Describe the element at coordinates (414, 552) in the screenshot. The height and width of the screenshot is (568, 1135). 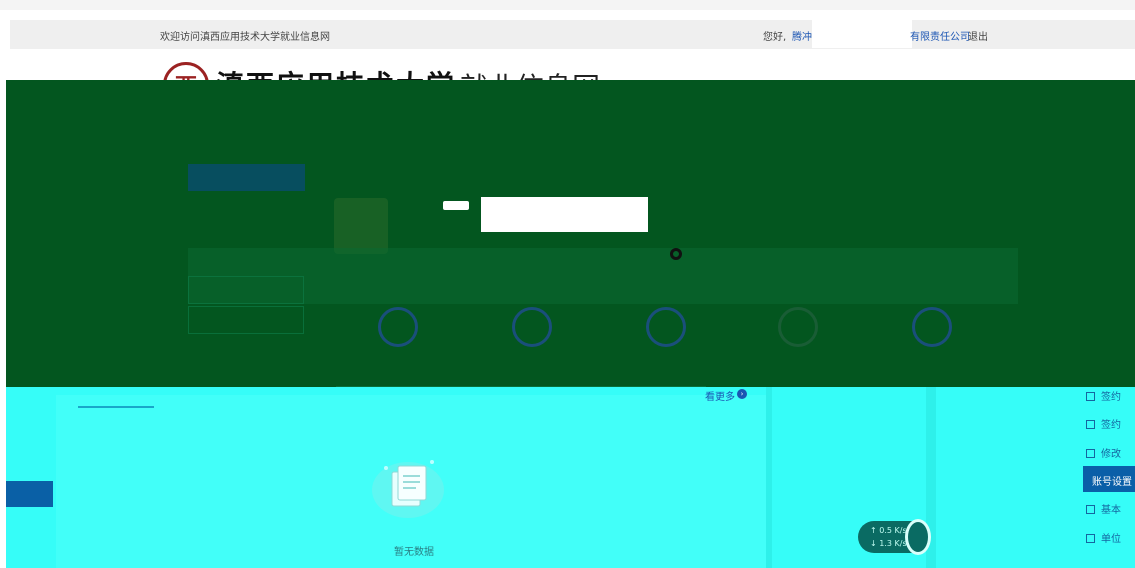
I see `empty-state-text: 暂无数据` at that location.